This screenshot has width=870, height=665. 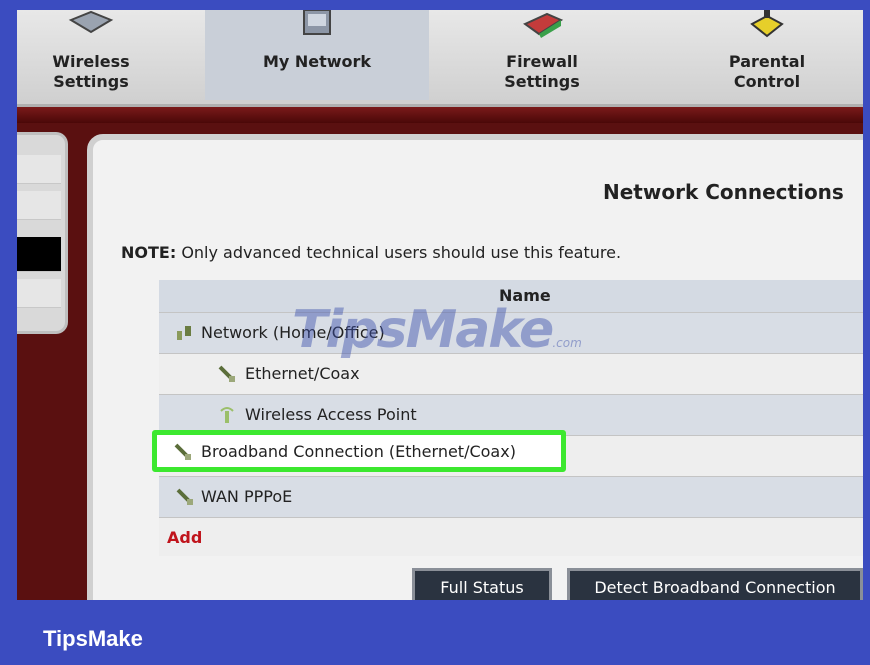 I want to click on network-icon, so click(x=184, y=333).